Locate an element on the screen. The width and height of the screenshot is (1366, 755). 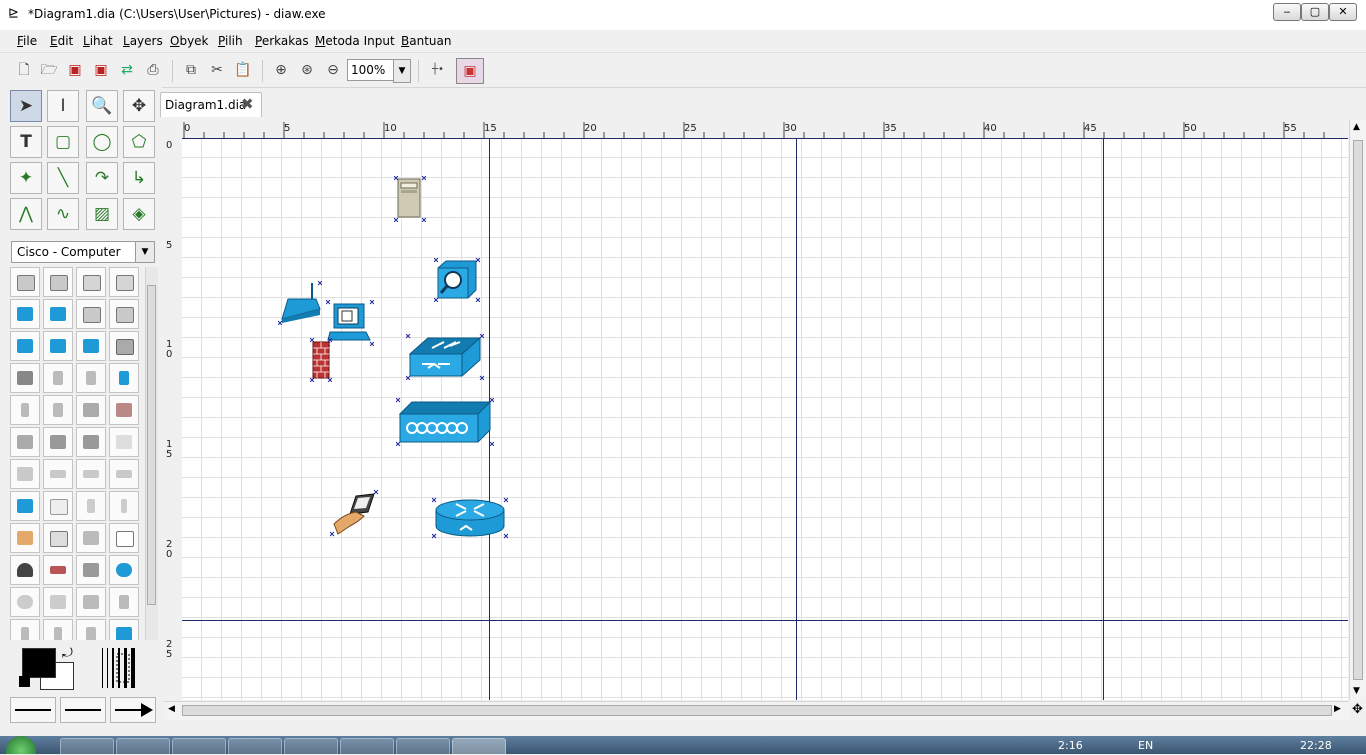
palette-shape-router-blue is located at coordinates (124, 570).